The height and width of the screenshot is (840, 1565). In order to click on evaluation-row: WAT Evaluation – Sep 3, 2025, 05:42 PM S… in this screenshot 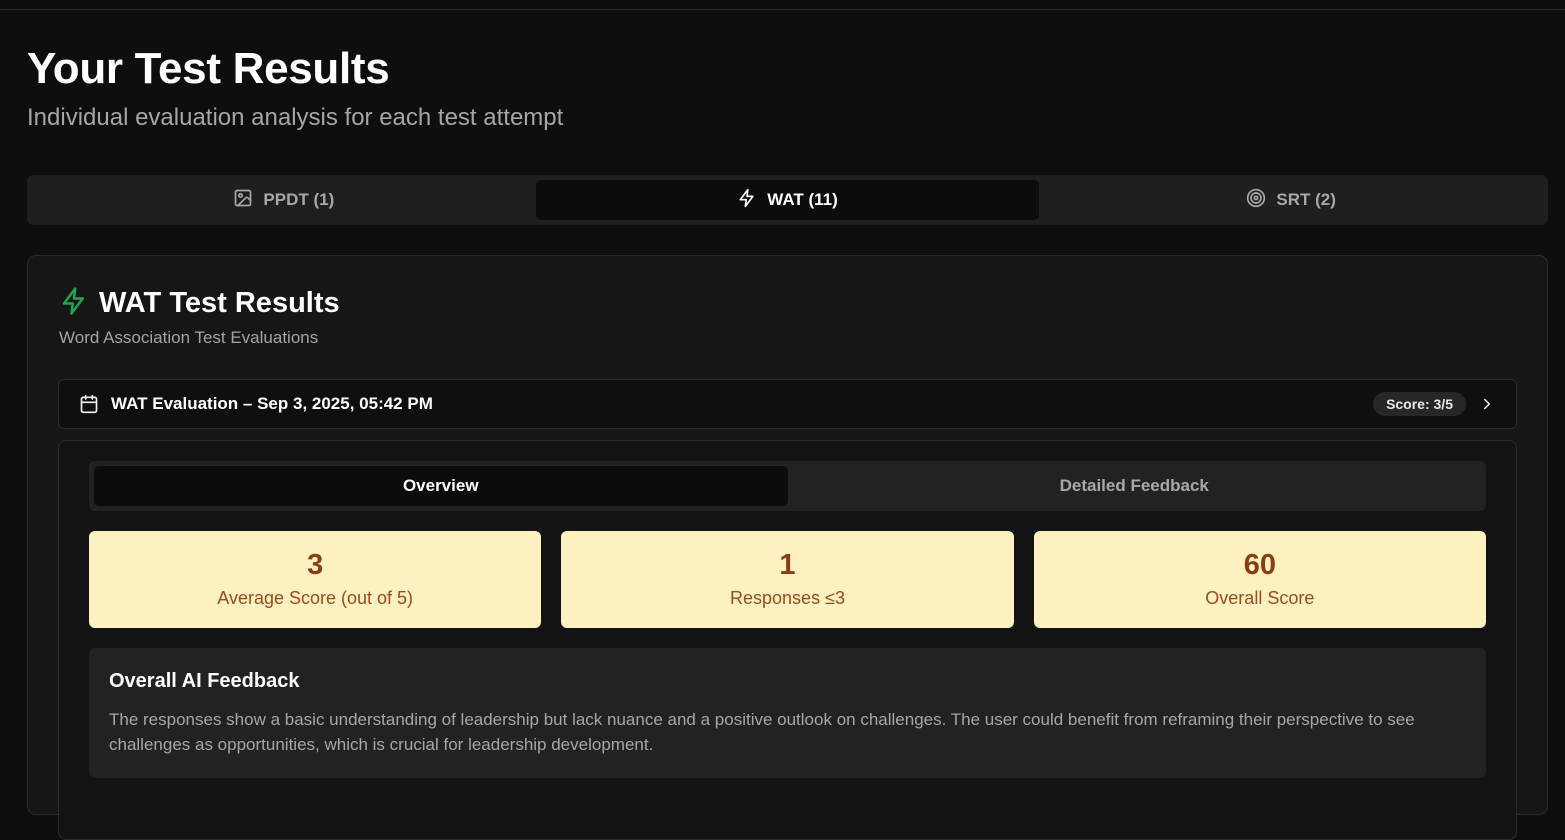, I will do `click(787, 404)`.